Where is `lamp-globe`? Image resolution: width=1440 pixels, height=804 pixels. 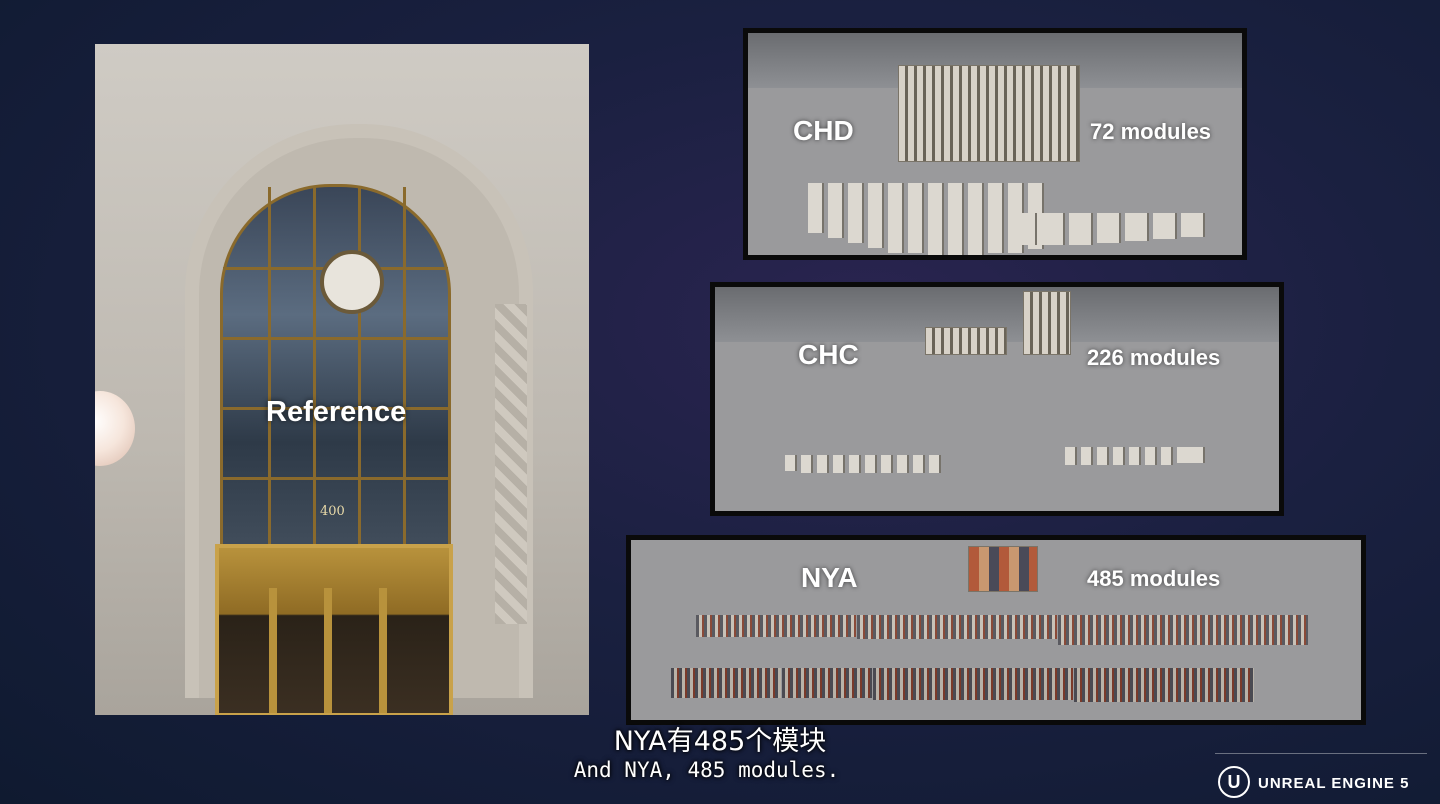 lamp-globe is located at coordinates (115, 428).